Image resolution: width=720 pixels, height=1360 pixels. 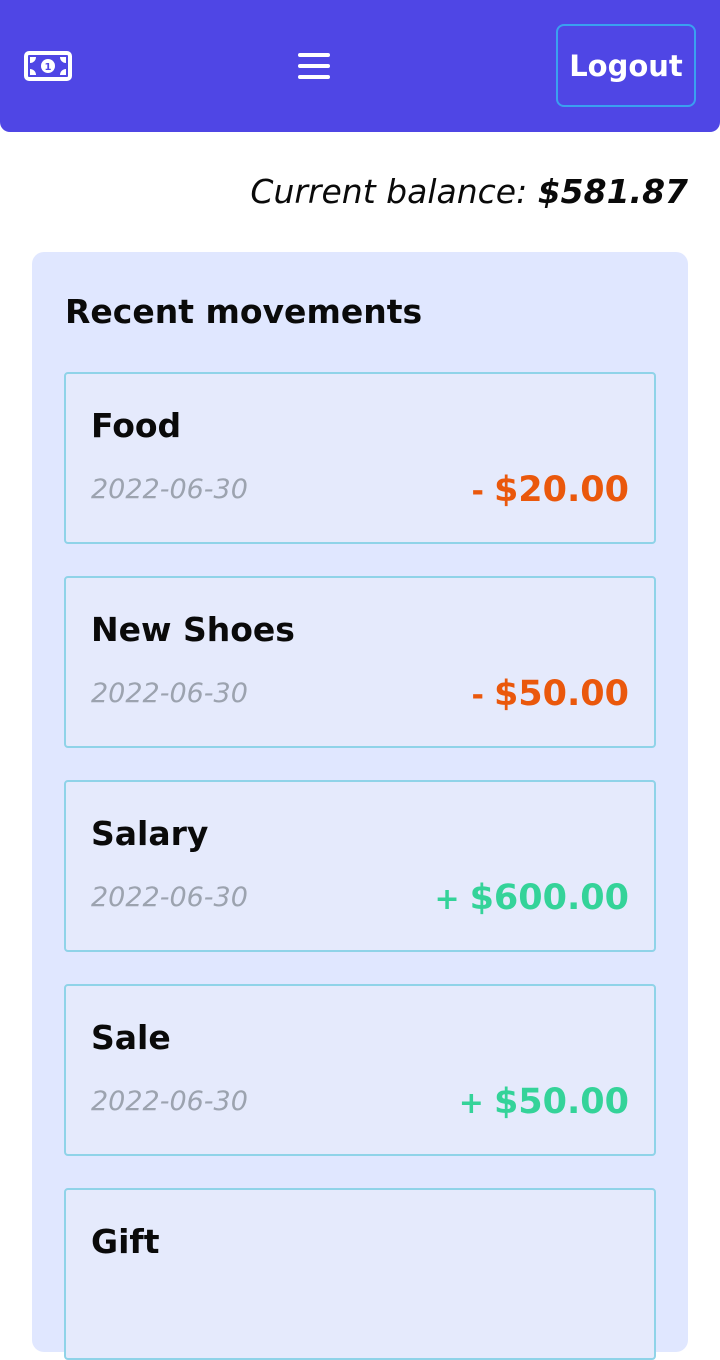 I want to click on amount-value: $20.00, so click(x=561, y=490).